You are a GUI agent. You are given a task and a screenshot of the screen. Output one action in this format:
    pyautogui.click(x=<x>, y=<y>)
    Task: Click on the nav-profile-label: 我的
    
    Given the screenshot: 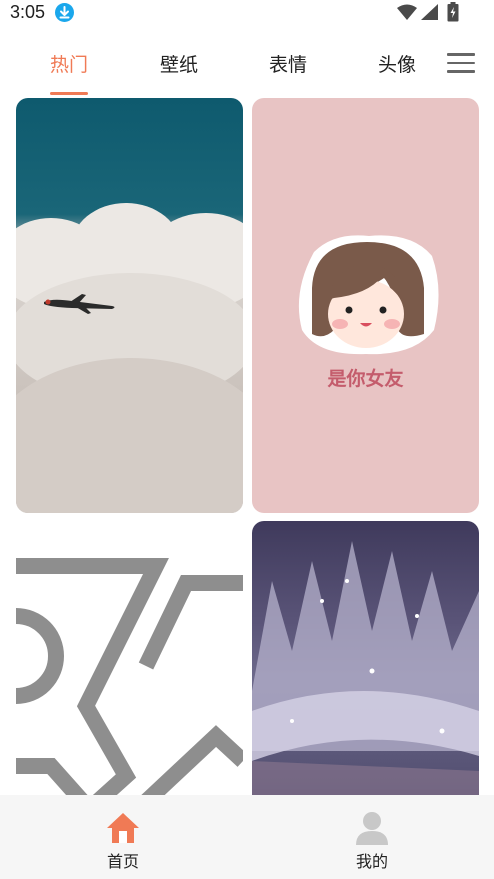 What is the action you would take?
    pyautogui.click(x=371, y=861)
    